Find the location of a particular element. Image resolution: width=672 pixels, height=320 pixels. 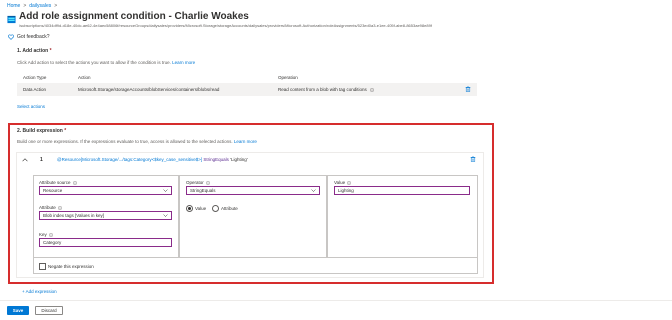

radio-value-label: Value is located at coordinates (201, 208).